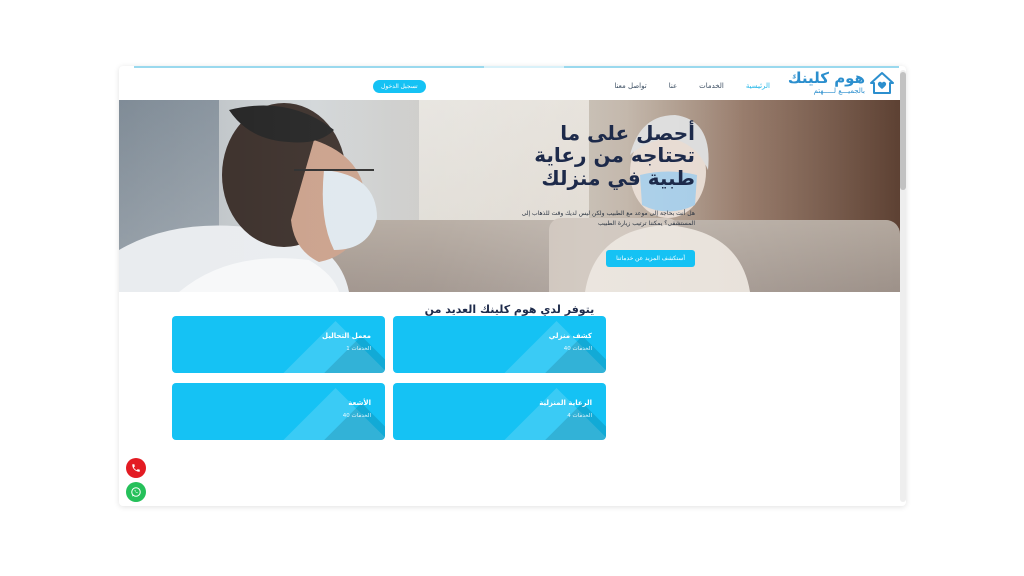 This screenshot has width=1024, height=576. I want to click on nav-item-home: الرئيسية, so click(758, 86).